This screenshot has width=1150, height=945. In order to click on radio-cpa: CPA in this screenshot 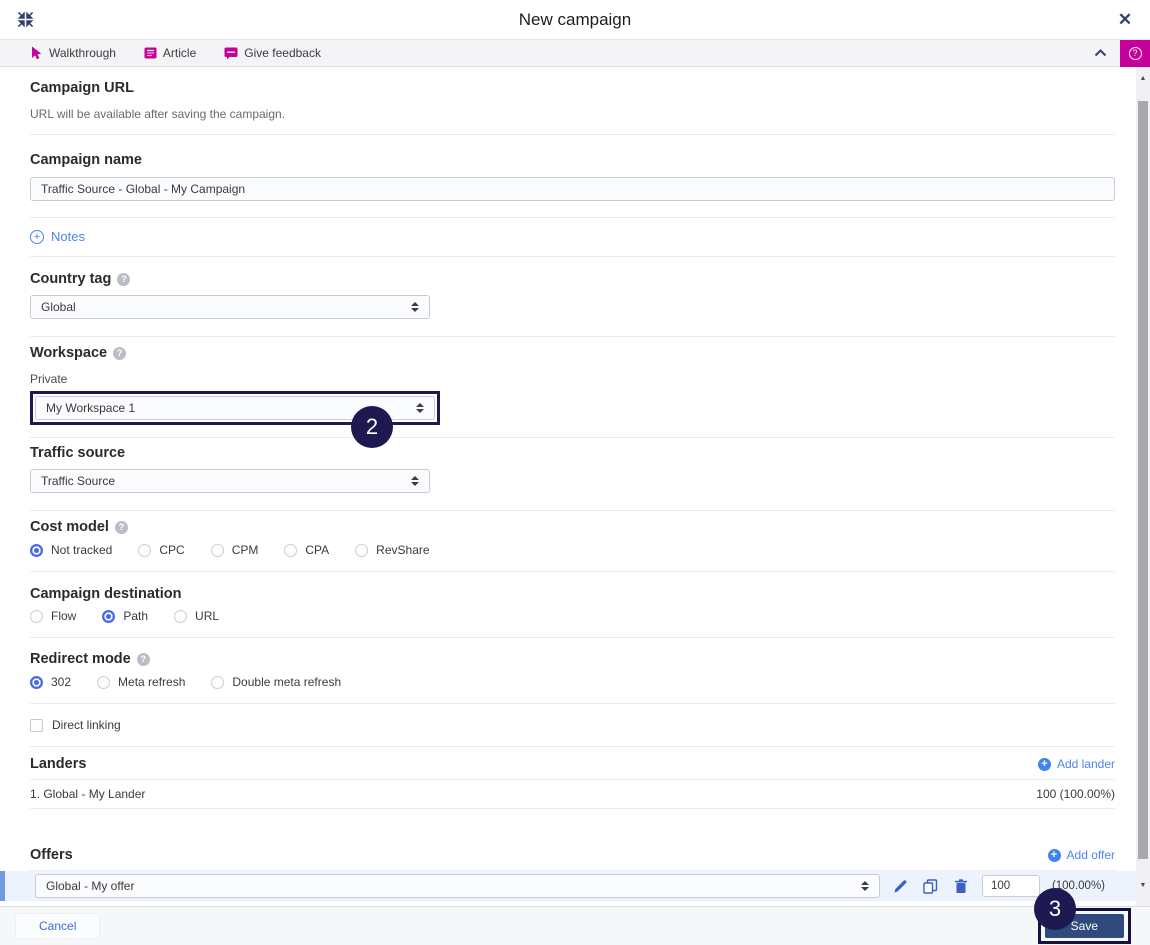, I will do `click(306, 550)`.